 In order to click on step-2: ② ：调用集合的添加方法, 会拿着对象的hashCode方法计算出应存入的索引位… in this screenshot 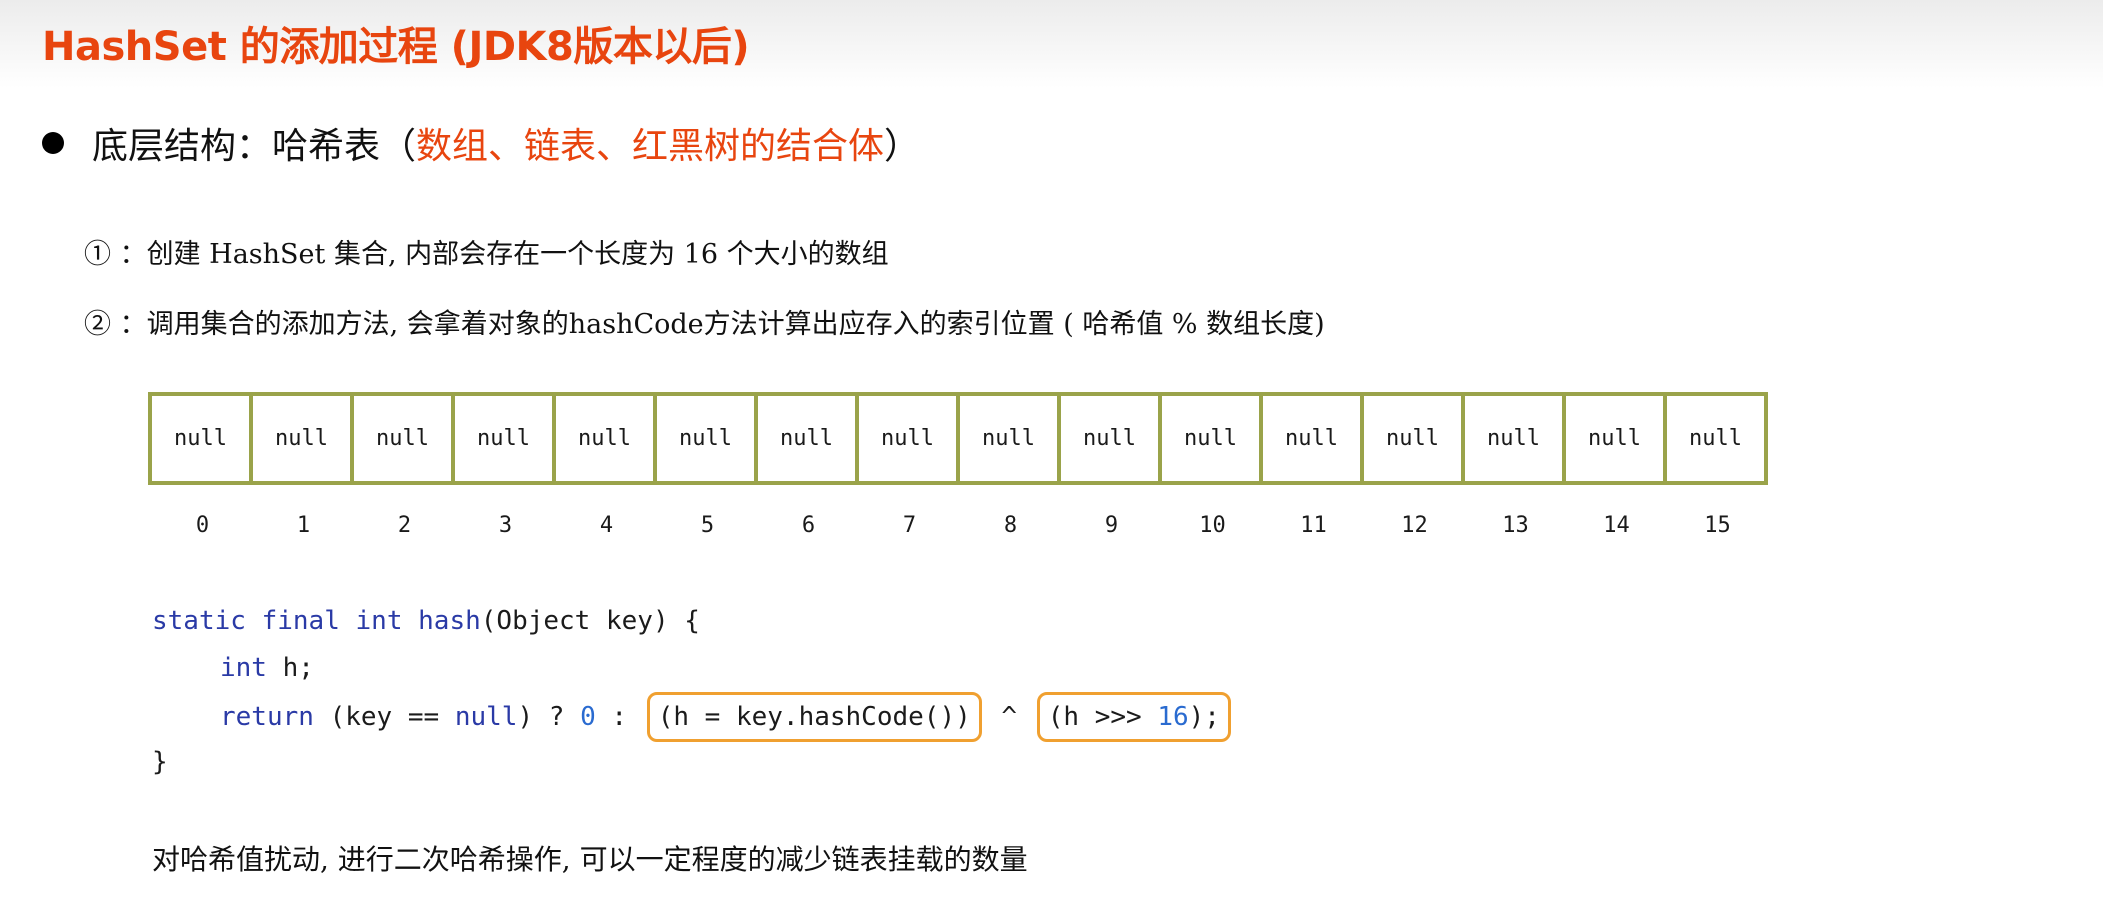, I will do `click(704, 324)`.